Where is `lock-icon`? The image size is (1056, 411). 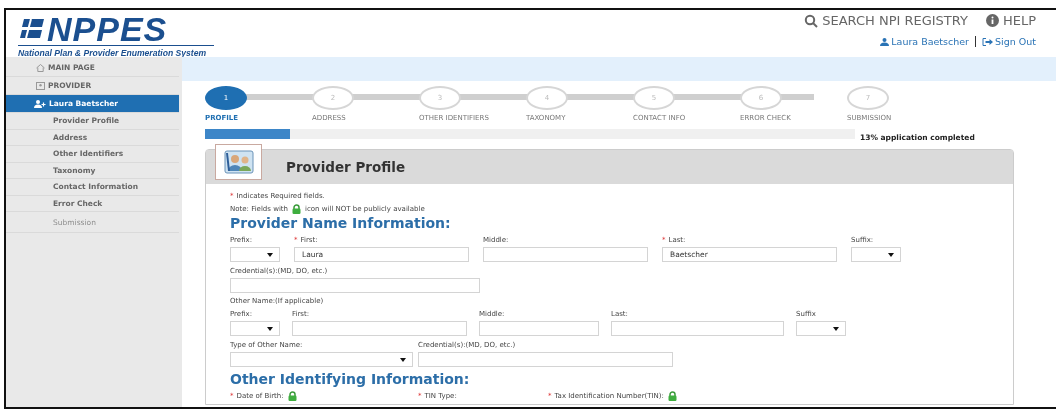
lock-icon is located at coordinates (297, 208).